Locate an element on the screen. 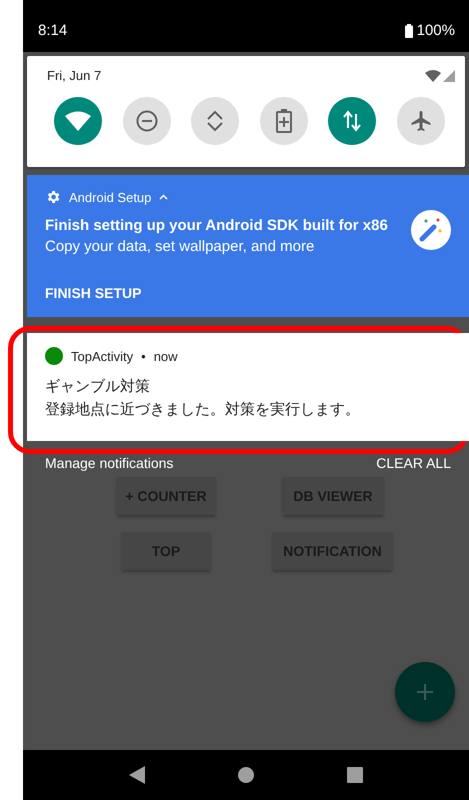 This screenshot has height=800, width=469. caret-up-icon is located at coordinates (163, 197).